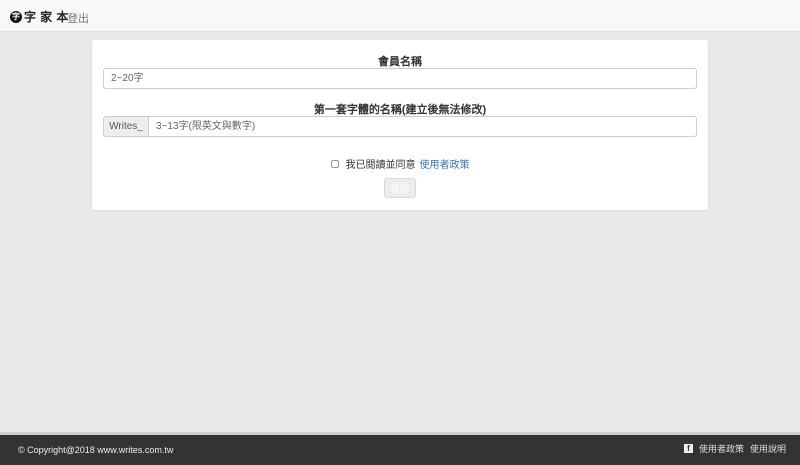  I want to click on agree-row: 我已閱讀並同意 使用者政策, so click(400, 163).